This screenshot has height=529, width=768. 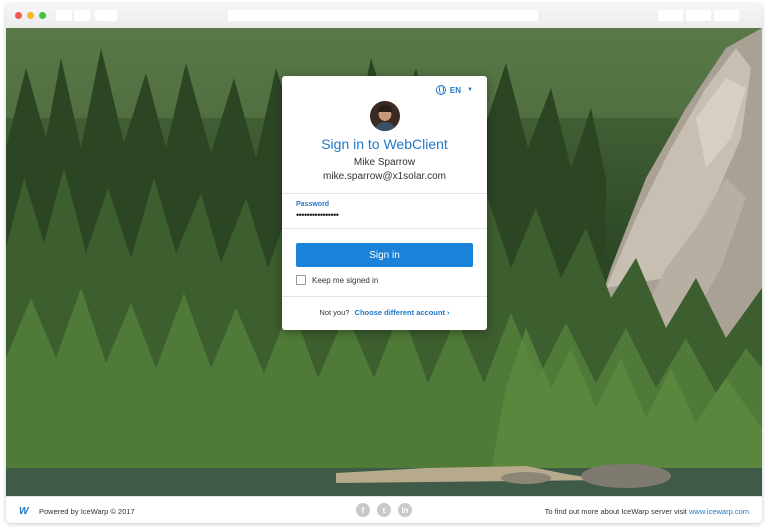 What do you see at coordinates (402, 312) in the screenshot?
I see `choose-different-account-link: Choose different account ›` at bounding box center [402, 312].